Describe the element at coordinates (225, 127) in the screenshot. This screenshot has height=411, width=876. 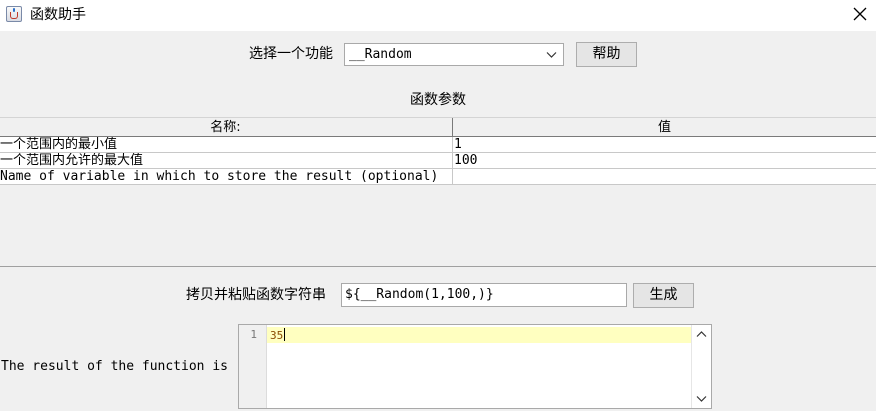
I see `column-header-name: 名称:` at that location.